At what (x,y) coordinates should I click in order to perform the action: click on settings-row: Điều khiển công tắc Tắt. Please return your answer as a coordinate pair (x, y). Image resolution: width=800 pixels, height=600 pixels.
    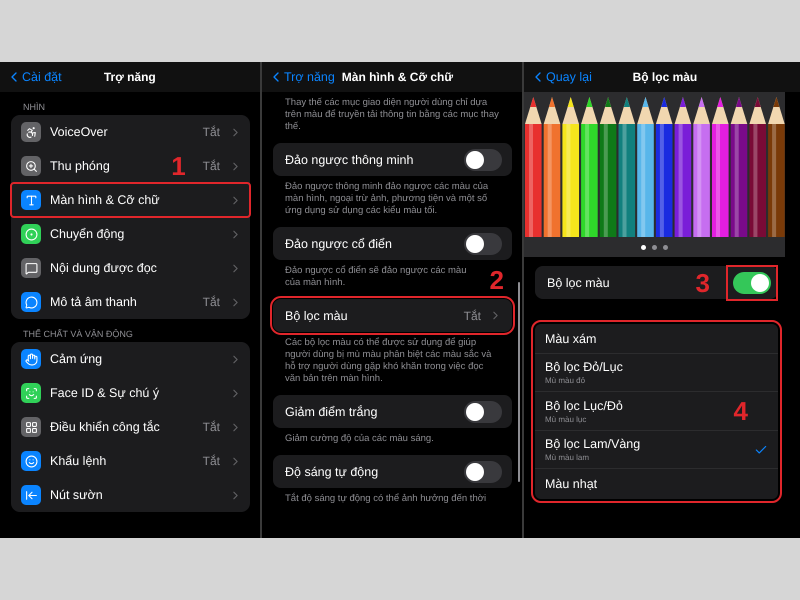
    Looking at the image, I should click on (130, 427).